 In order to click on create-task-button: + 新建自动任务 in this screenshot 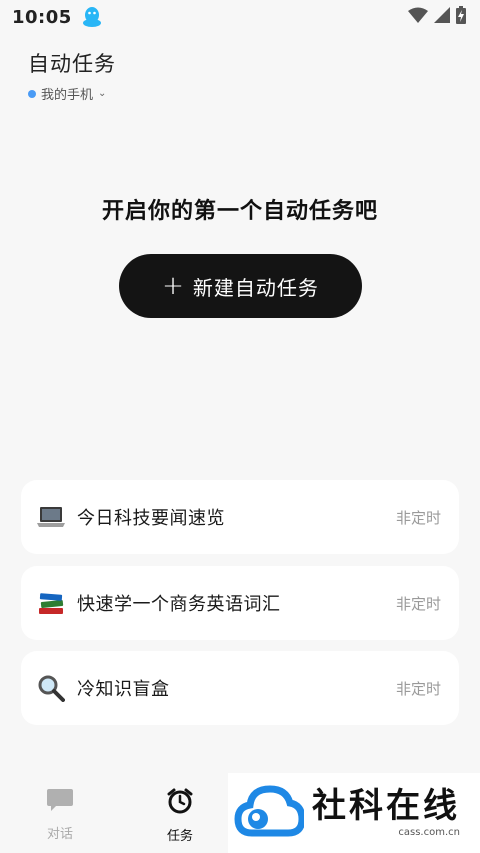, I will do `click(240, 286)`.